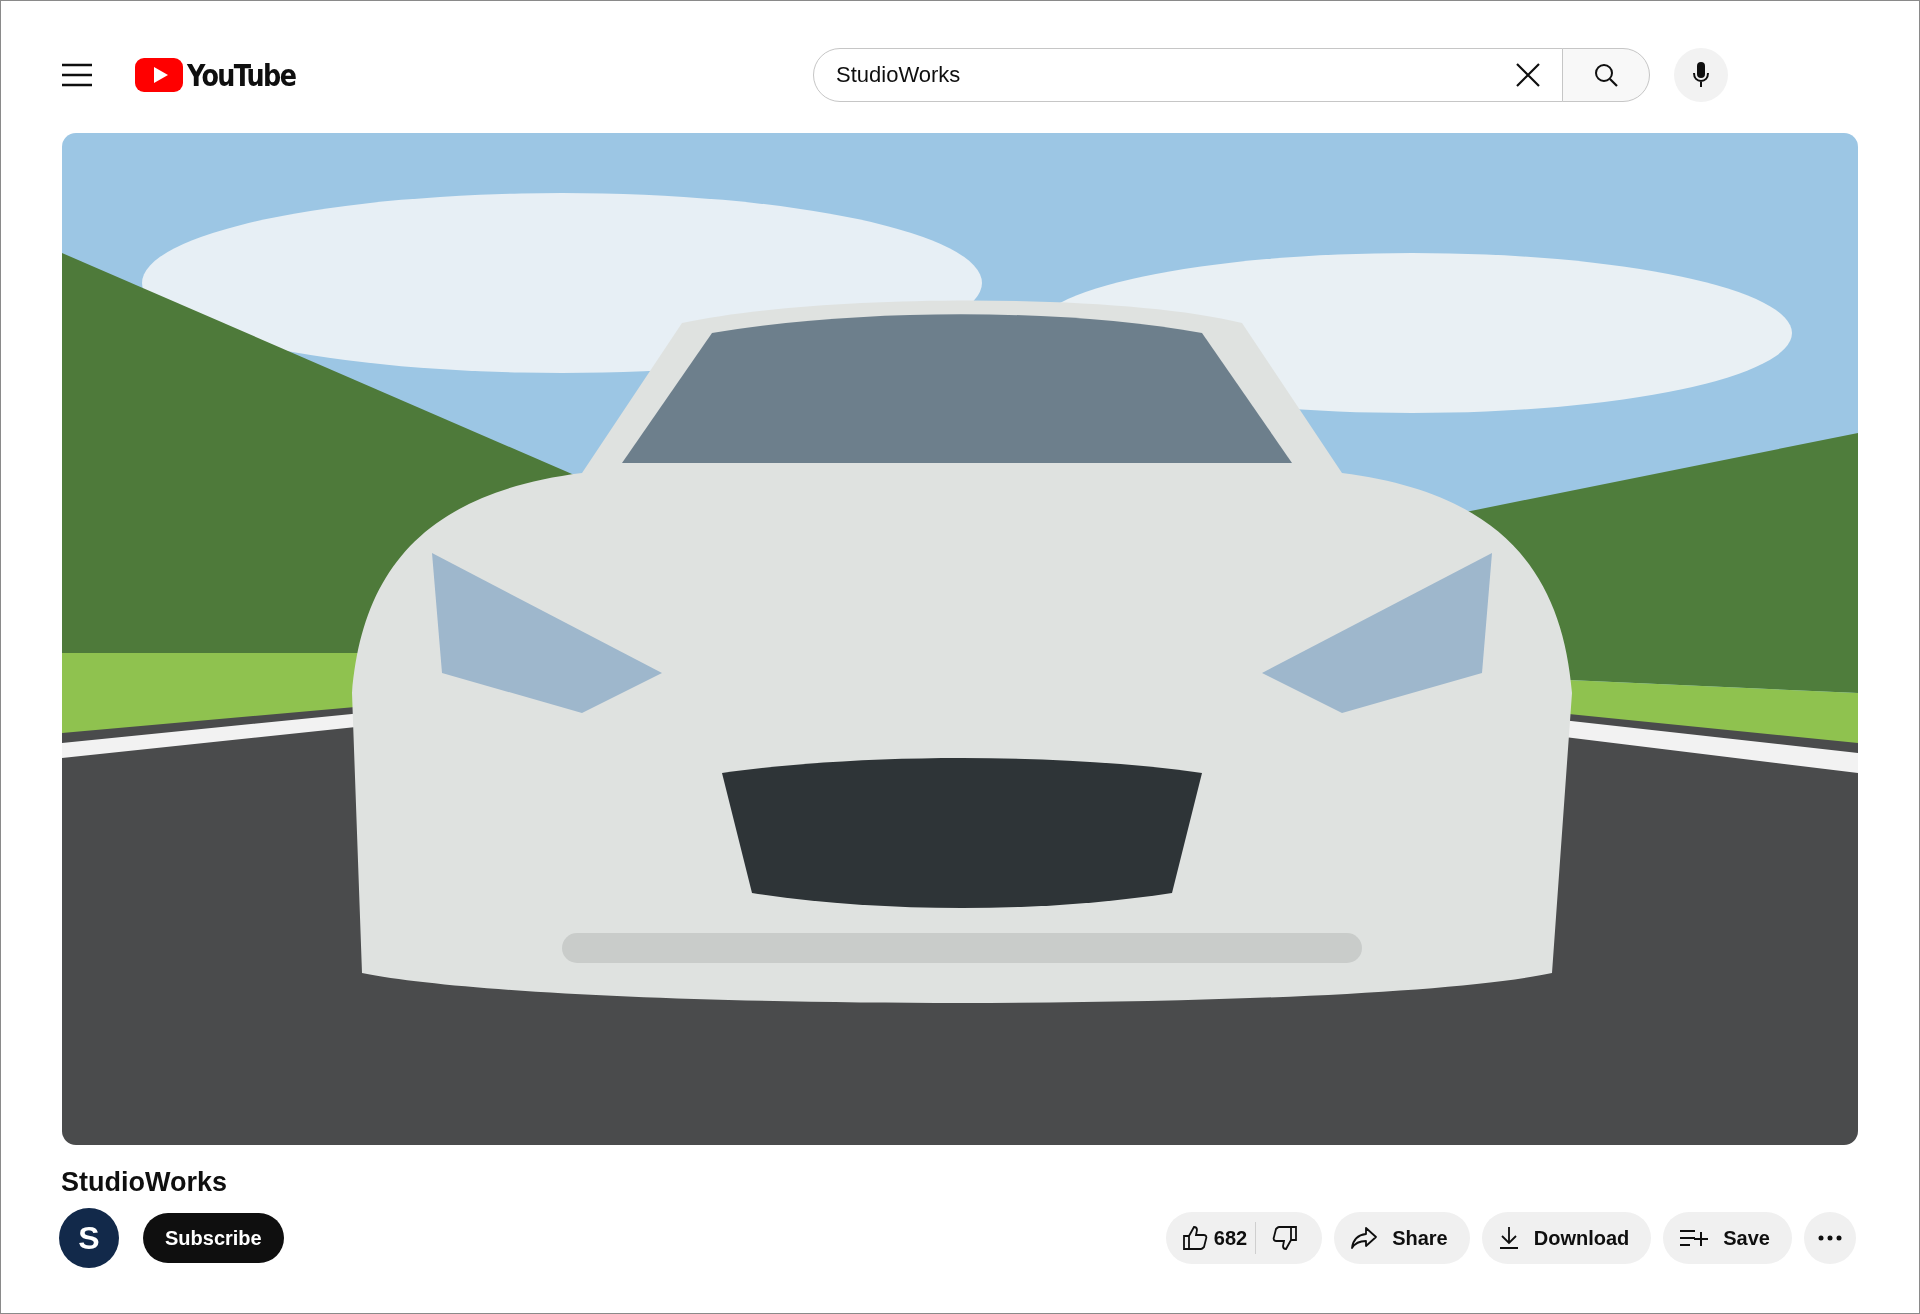 This screenshot has height=1314, width=1920. I want to click on download-icon, so click(1508, 1238).